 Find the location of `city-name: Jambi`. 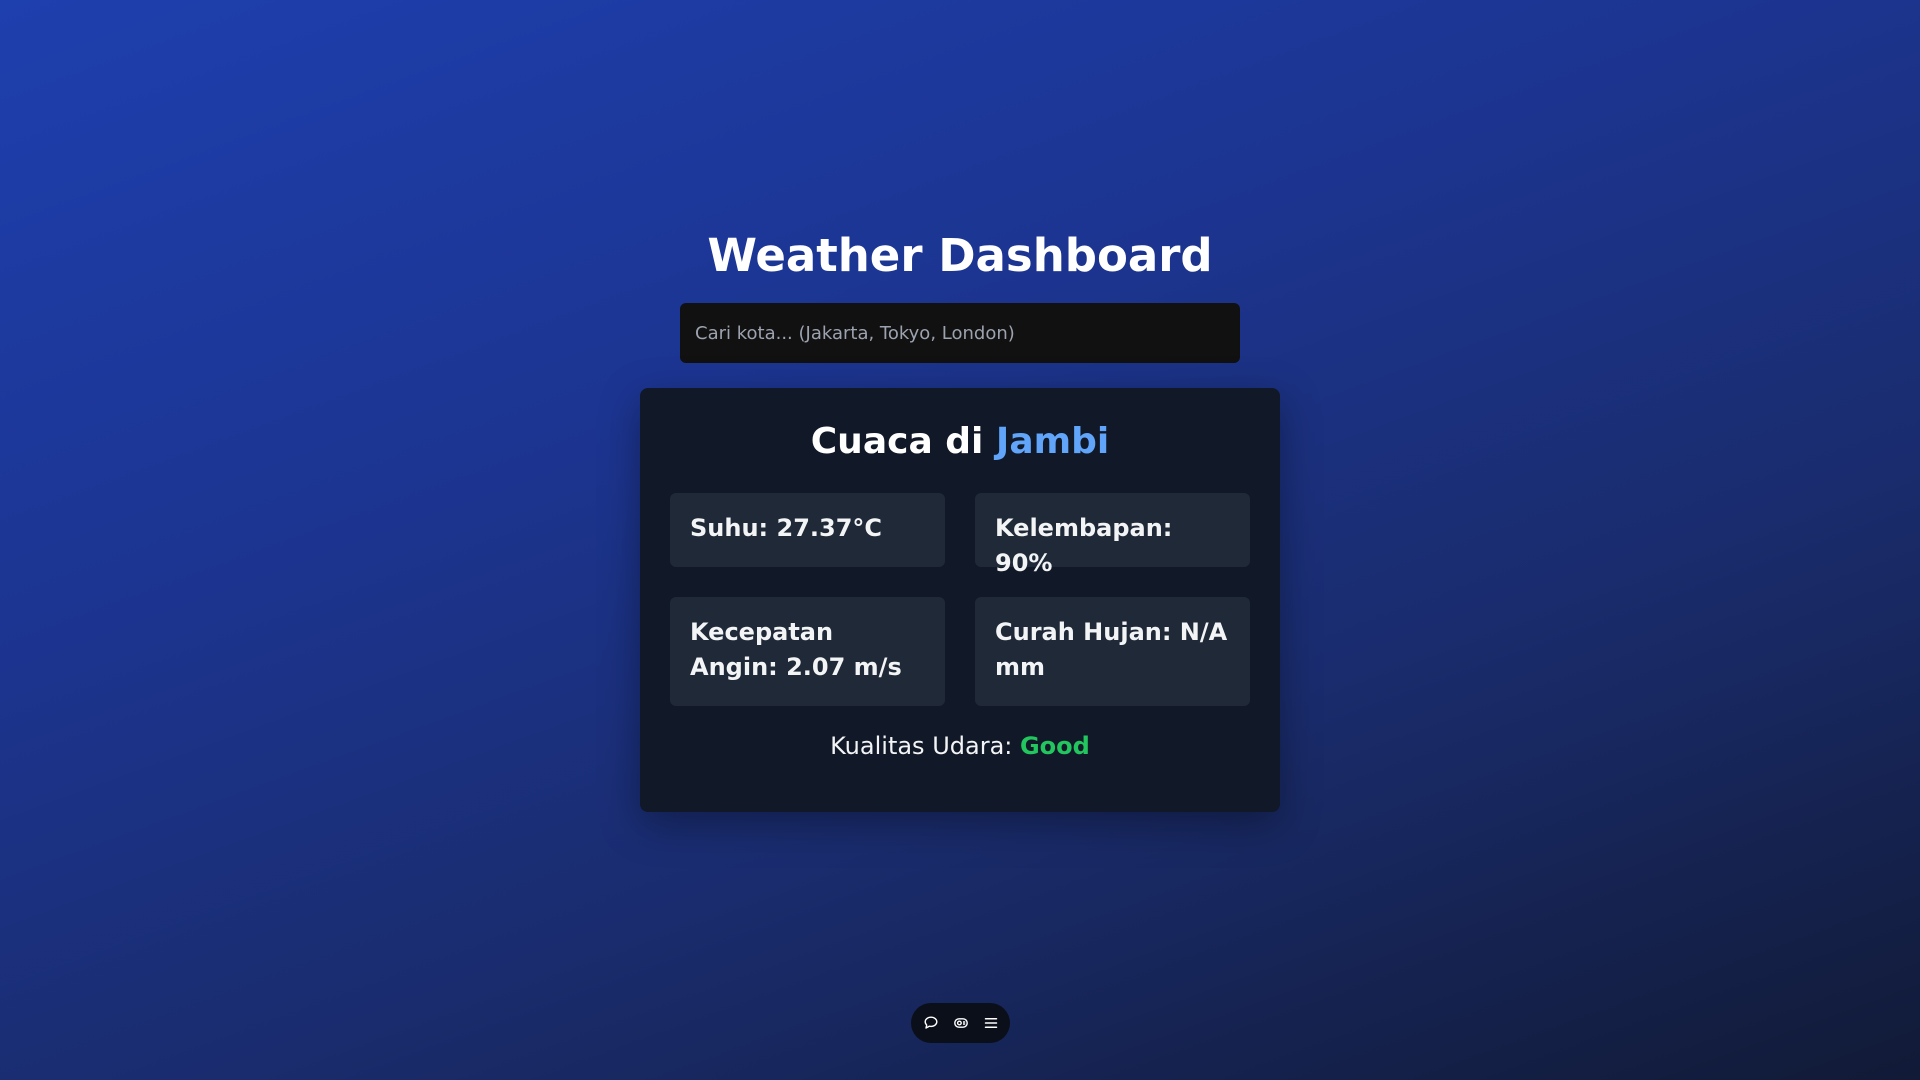

city-name: Jambi is located at coordinates (1052, 441).